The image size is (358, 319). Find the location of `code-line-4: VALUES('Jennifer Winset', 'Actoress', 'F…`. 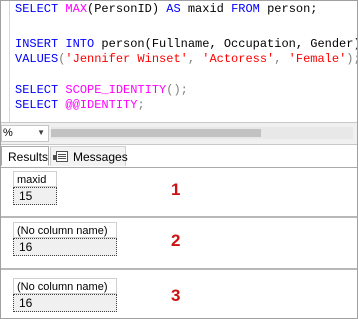

code-line-4: VALUES('Jennifer Winset', 'Actoress', 'F… is located at coordinates (186, 59).